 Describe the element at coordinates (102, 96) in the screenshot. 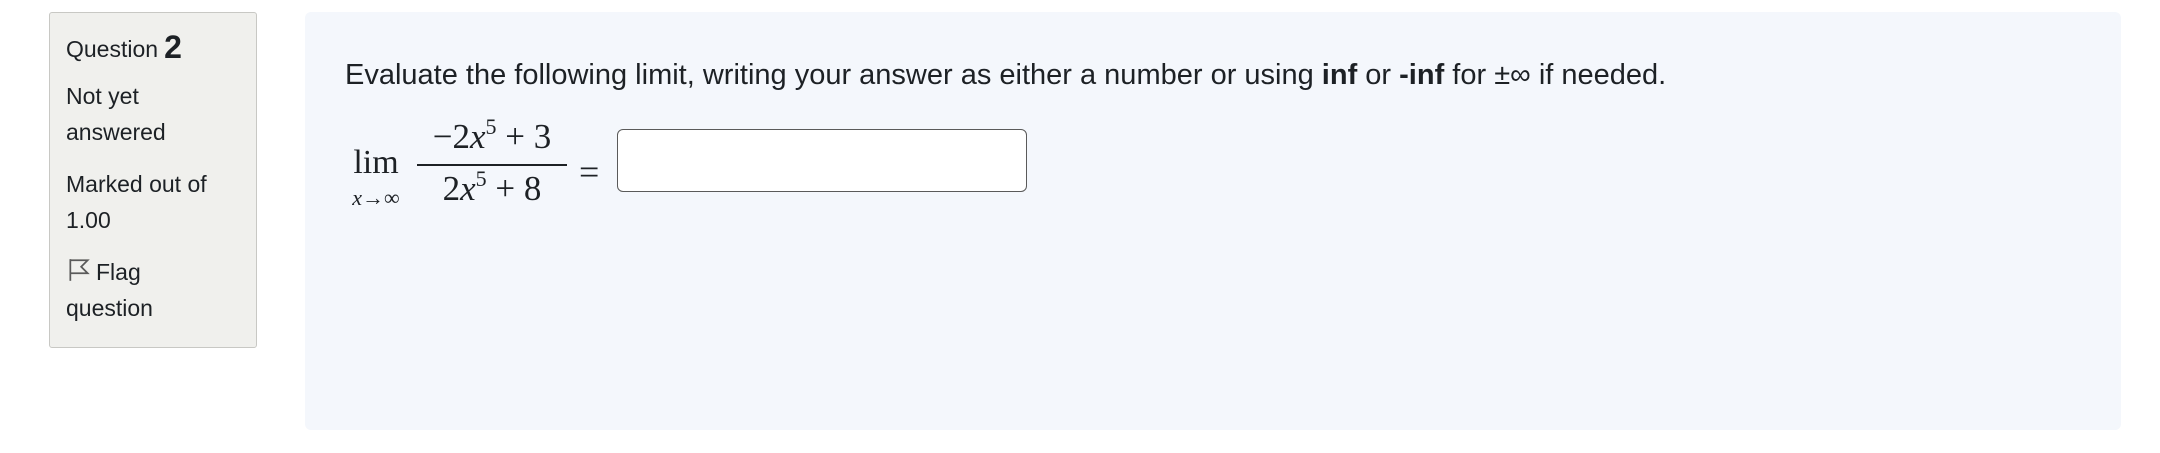

I see `state-line-1: Not yet` at that location.